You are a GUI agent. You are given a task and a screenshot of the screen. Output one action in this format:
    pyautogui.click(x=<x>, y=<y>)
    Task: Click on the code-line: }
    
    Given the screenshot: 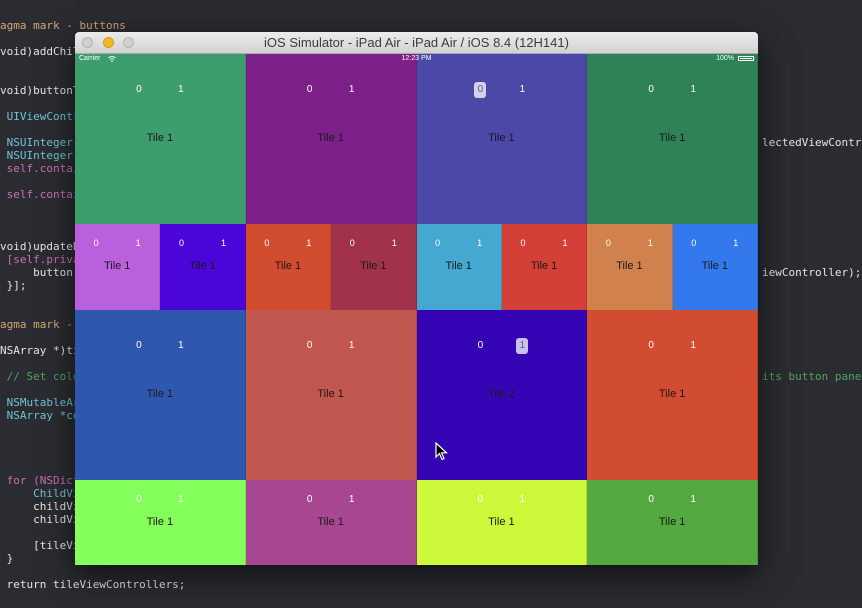 What is the action you would take?
    pyautogui.click(x=7, y=558)
    